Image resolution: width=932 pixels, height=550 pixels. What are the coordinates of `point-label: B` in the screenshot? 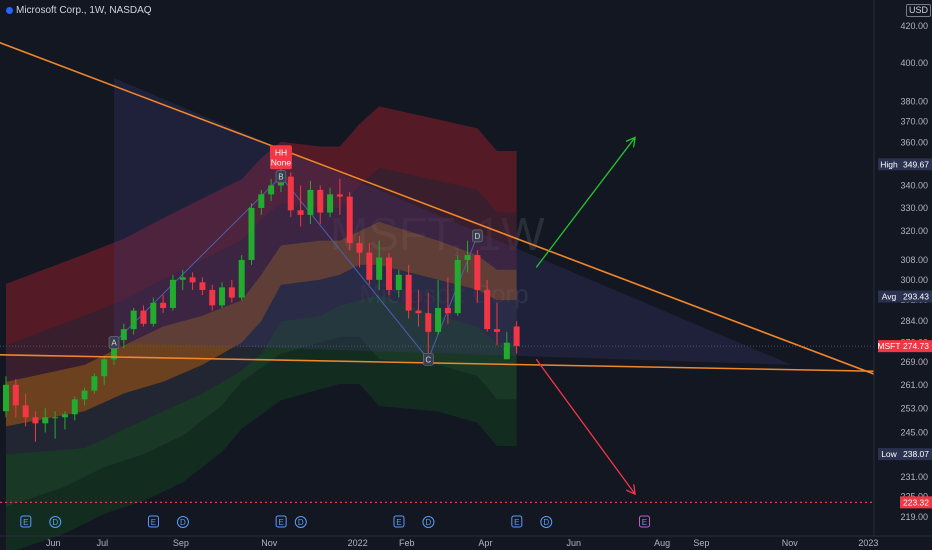 It's located at (280, 177).